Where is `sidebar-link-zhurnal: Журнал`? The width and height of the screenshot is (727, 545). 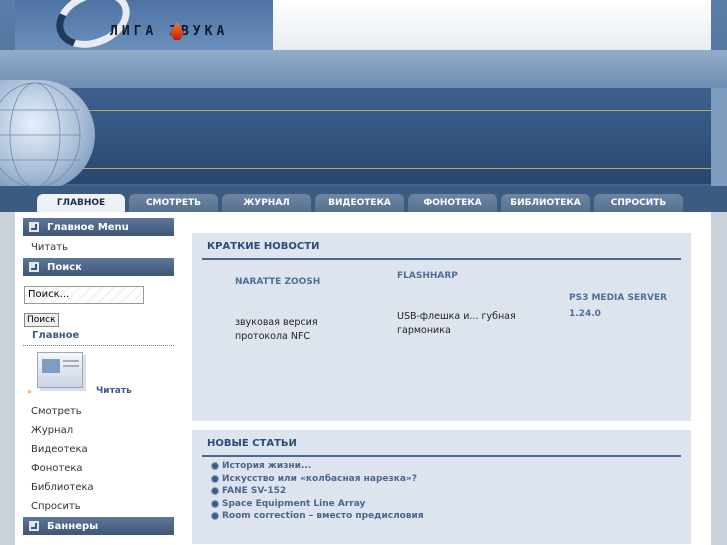
sidebar-link-zhurnal: Журнал is located at coordinates (98, 430).